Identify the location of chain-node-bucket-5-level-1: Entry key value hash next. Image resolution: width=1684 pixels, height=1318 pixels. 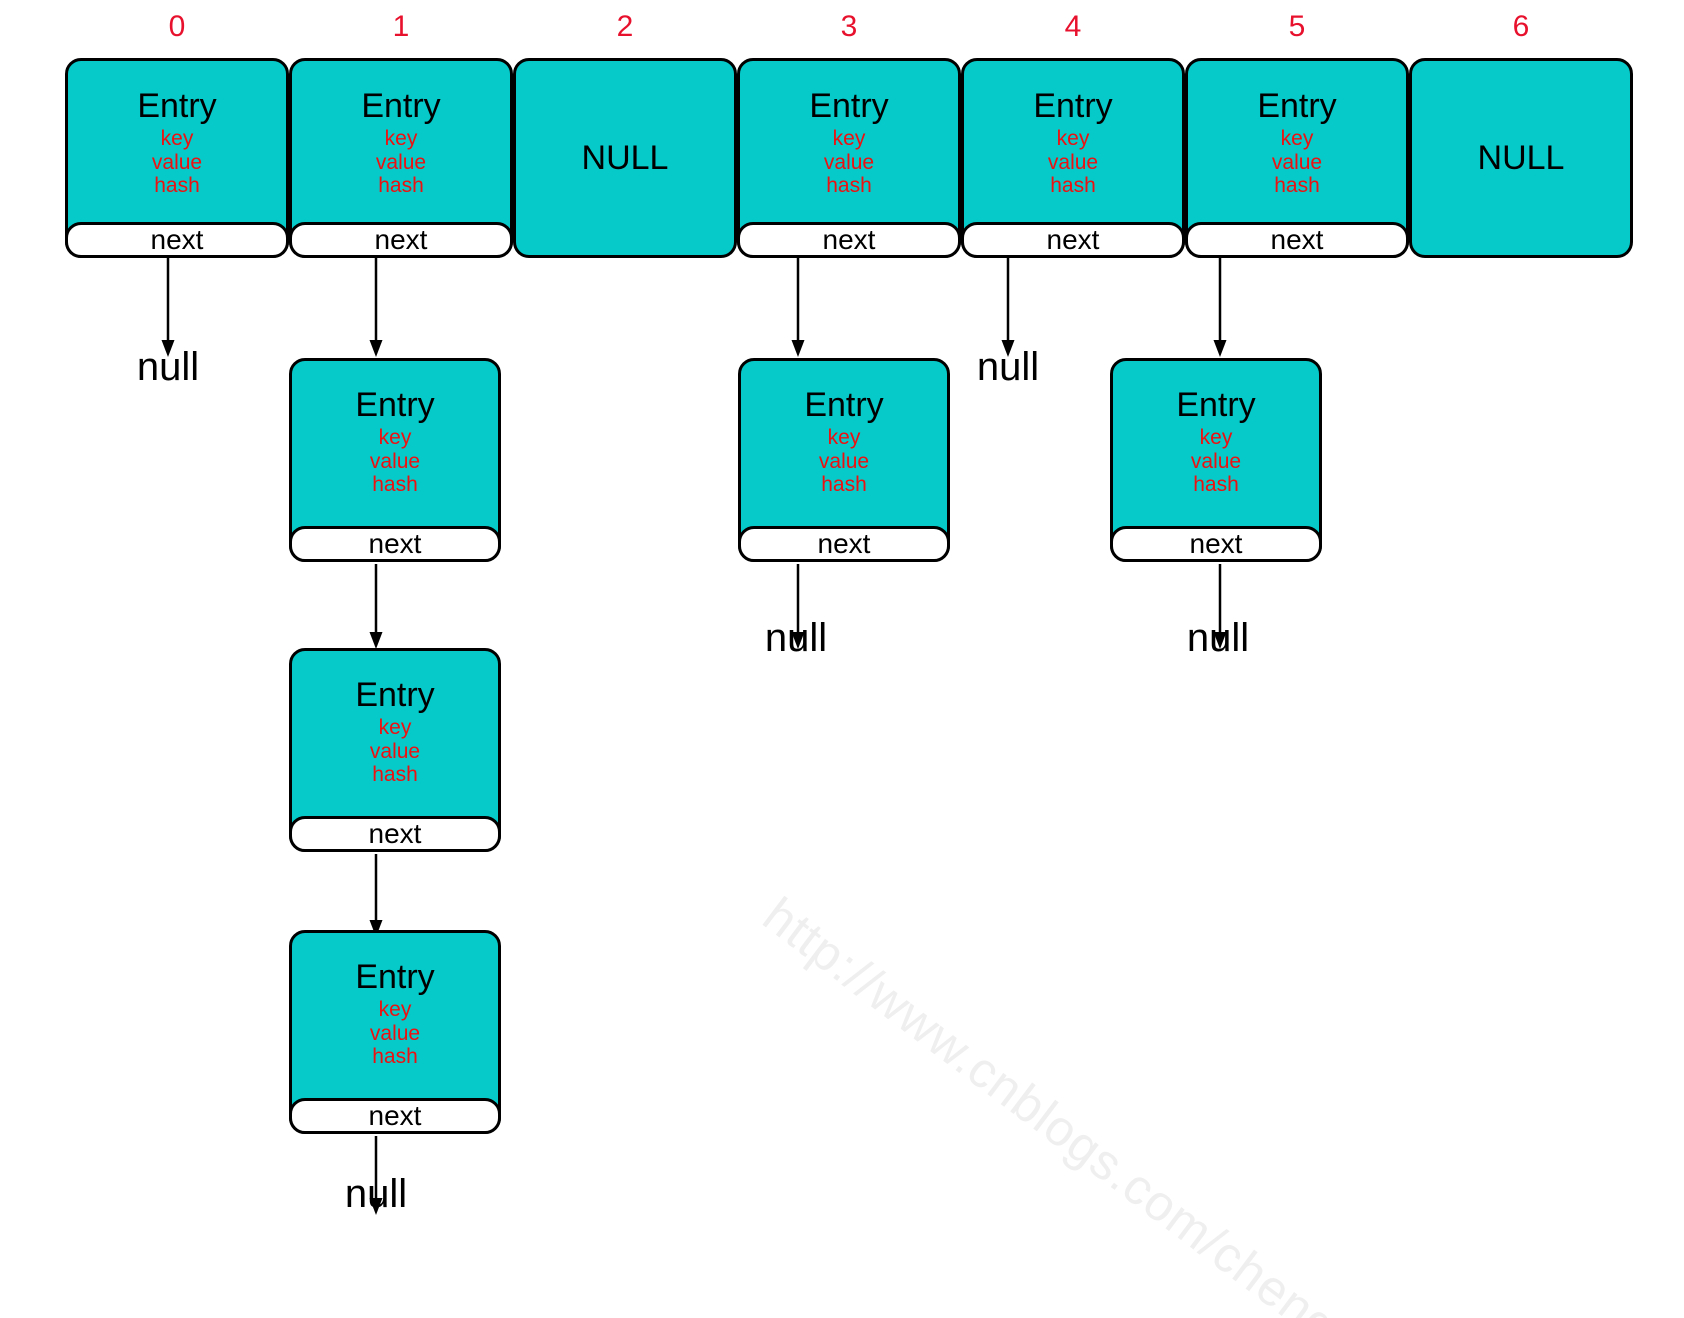
(1216, 460).